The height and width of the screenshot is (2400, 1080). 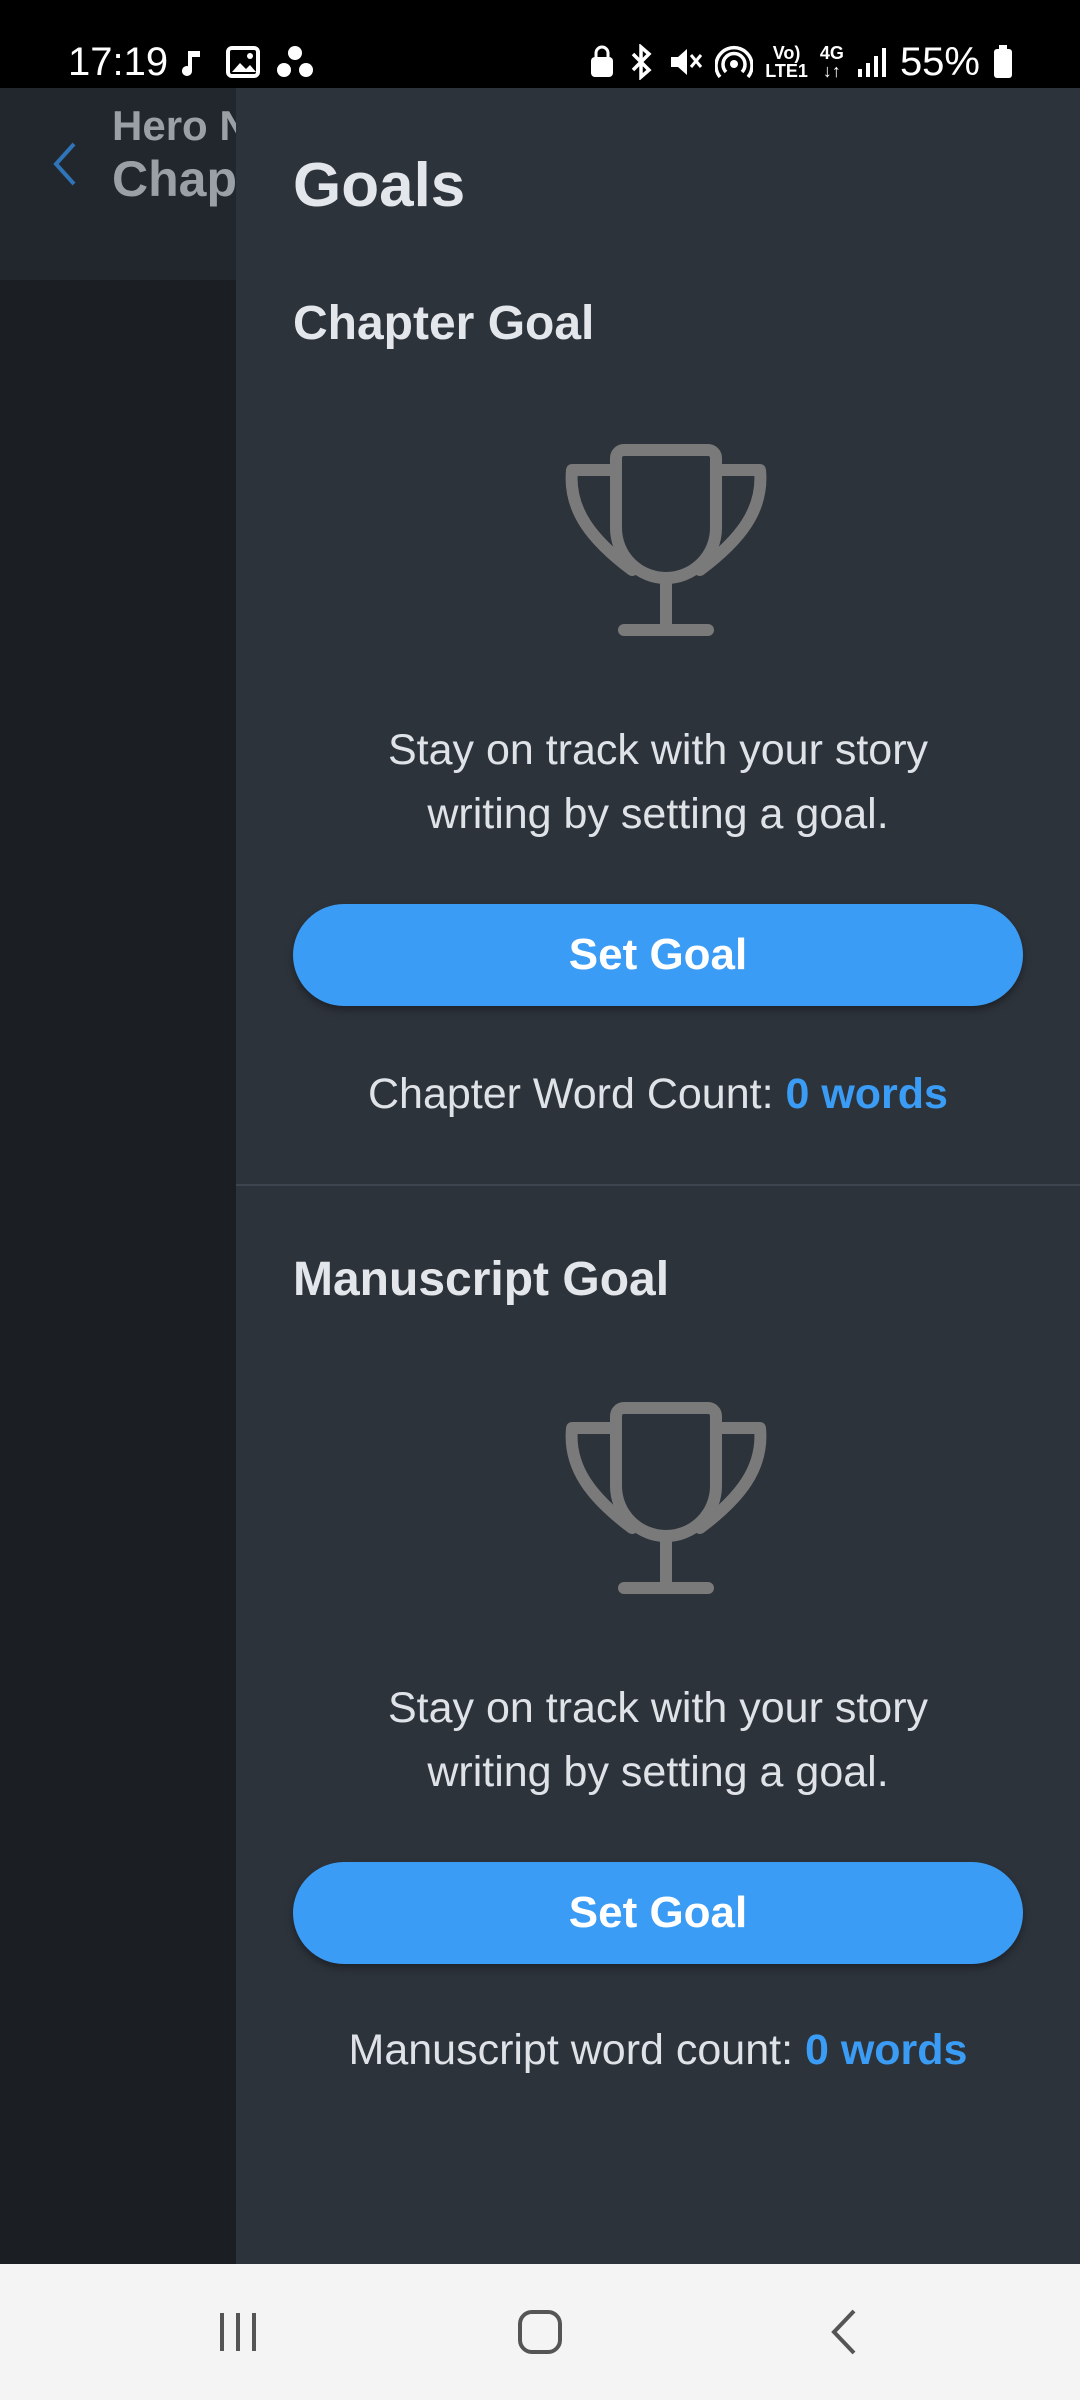 I want to click on signal-icon, so click(x=872, y=62).